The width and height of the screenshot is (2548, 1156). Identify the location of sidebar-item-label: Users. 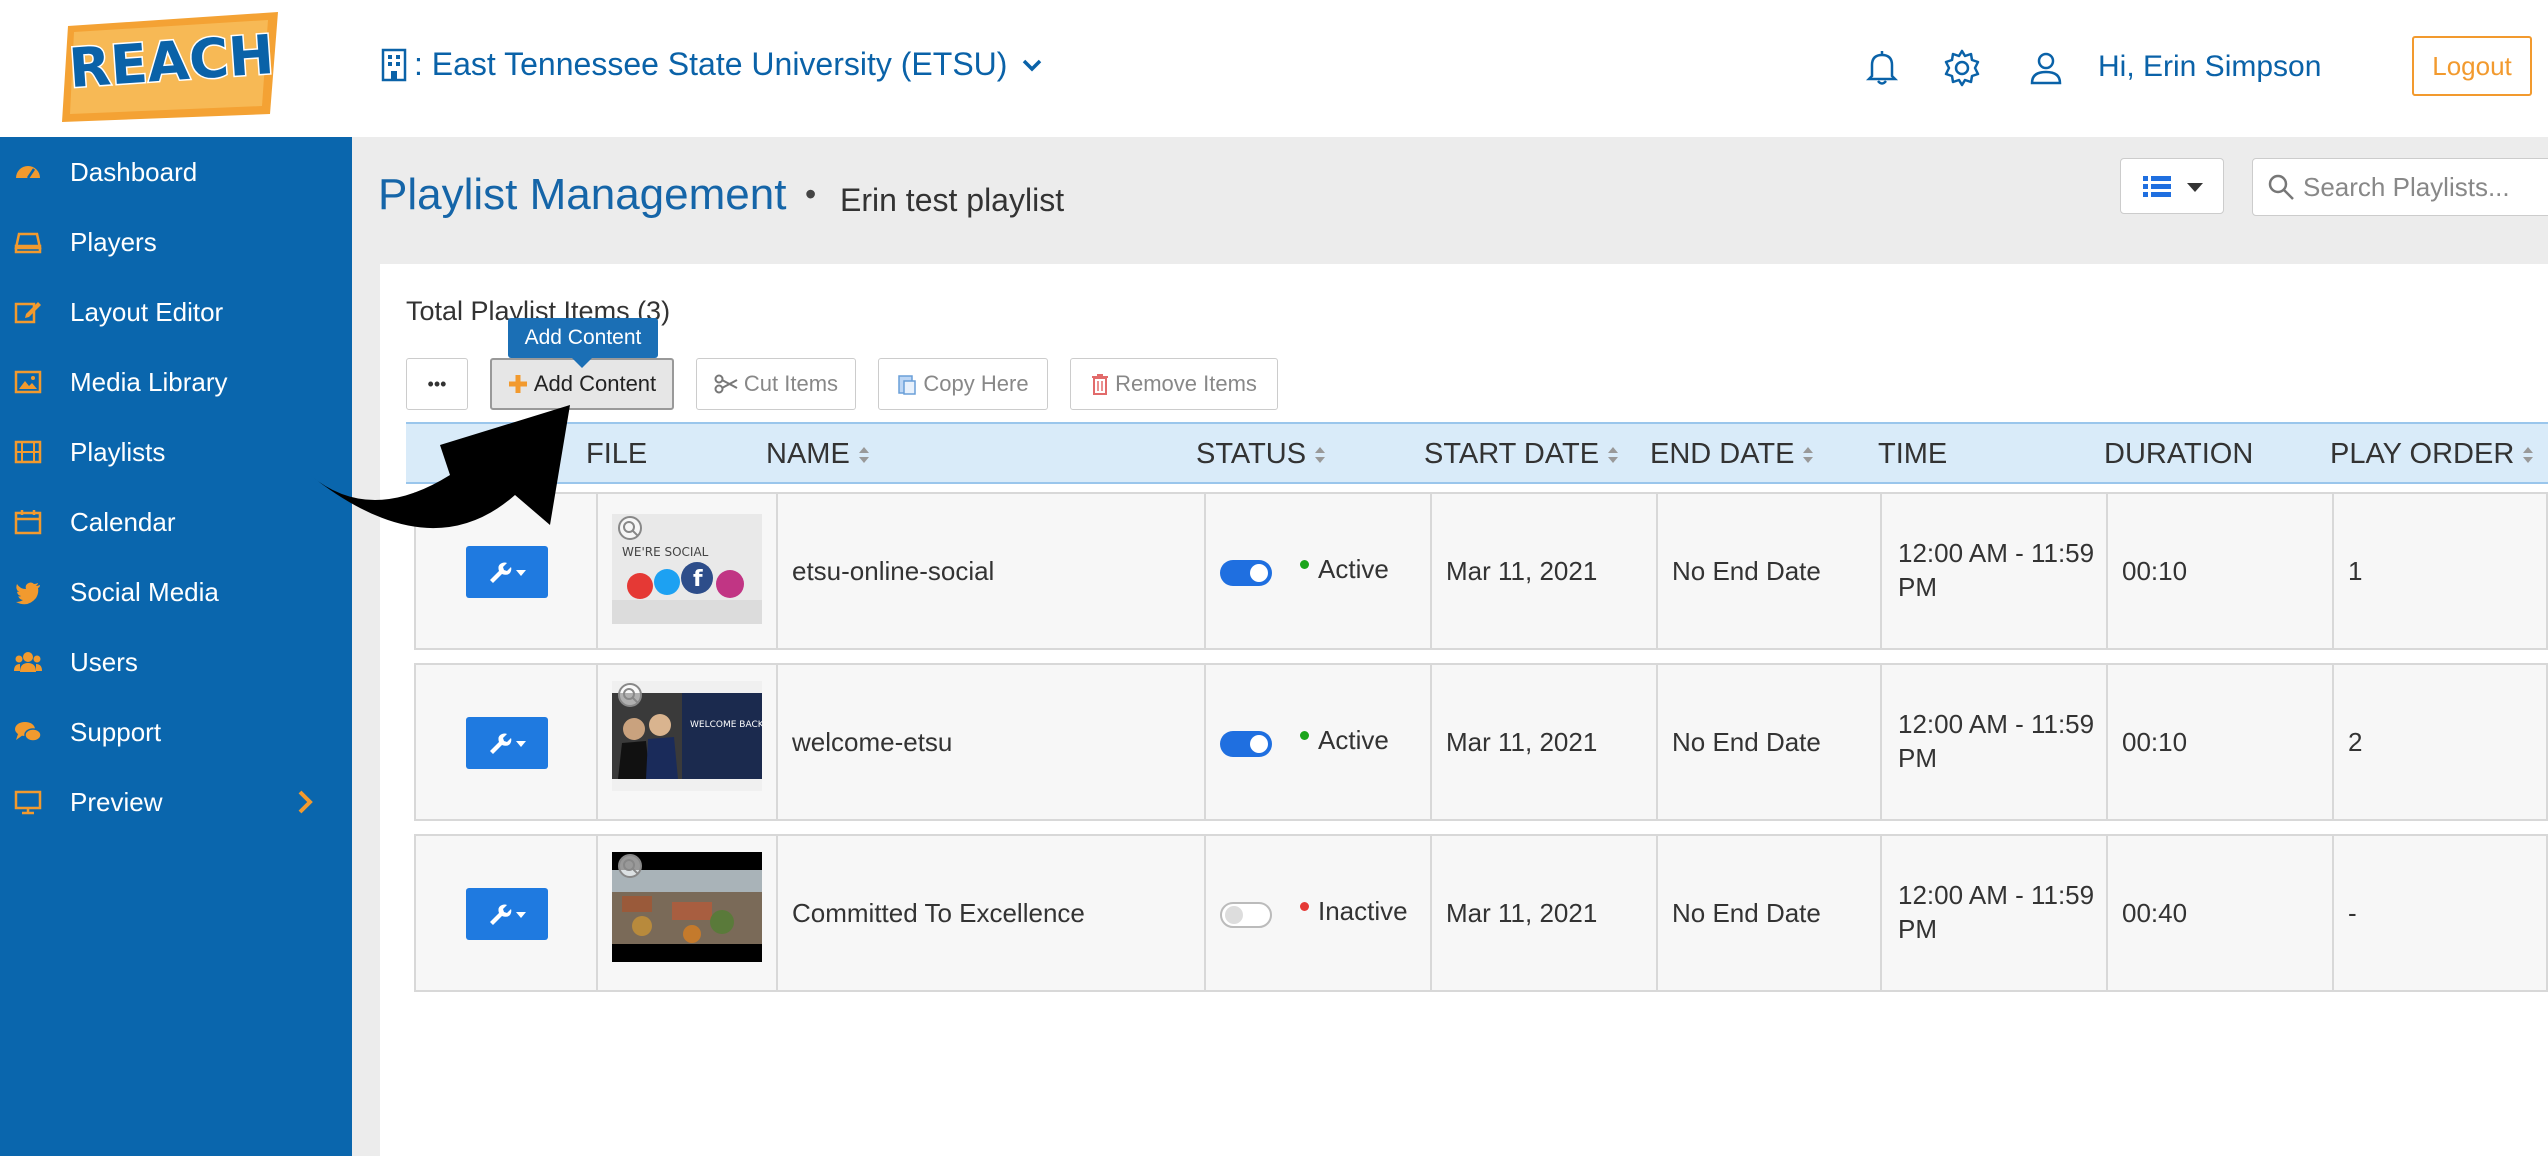
(104, 661).